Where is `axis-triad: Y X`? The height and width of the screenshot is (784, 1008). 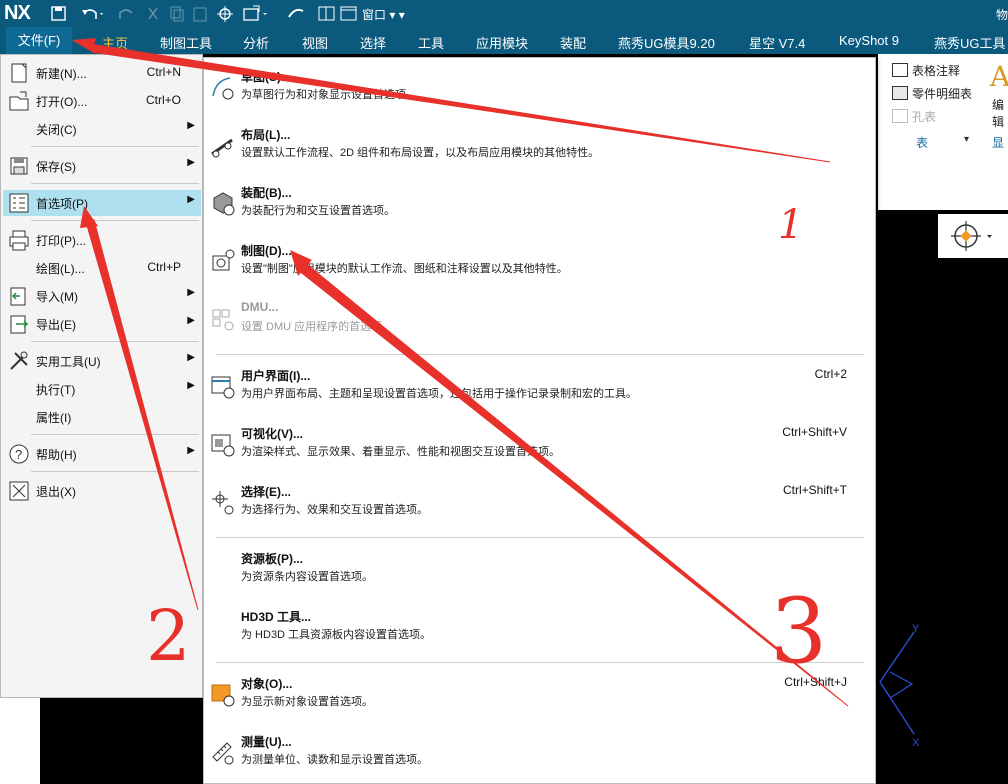 axis-triad: Y X is located at coordinates (899, 685).